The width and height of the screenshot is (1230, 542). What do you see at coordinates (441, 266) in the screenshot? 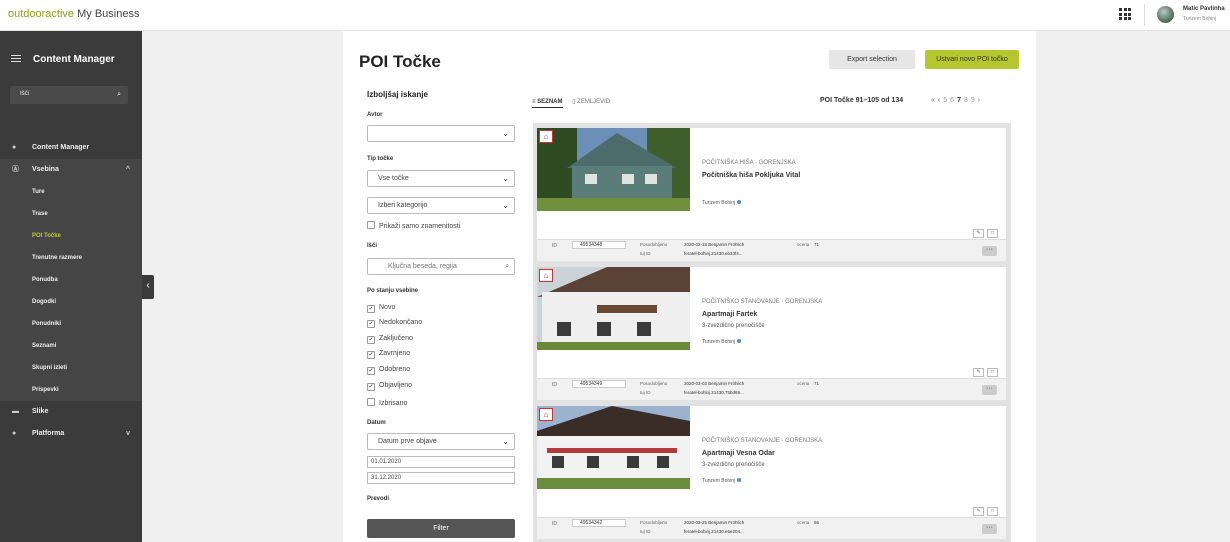
I see `keyword-search-input: Ključna beseda, regija ⌕` at bounding box center [441, 266].